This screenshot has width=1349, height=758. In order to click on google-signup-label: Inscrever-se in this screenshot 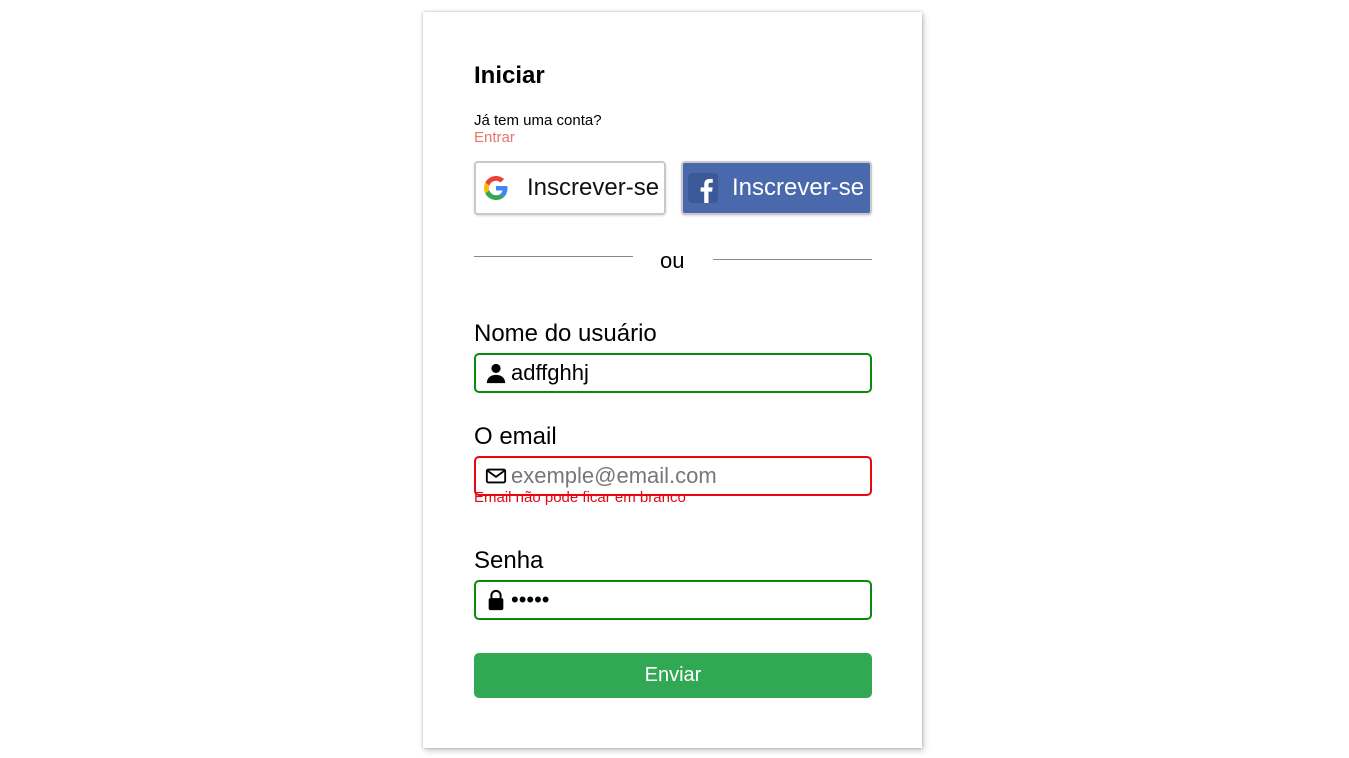, I will do `click(593, 187)`.